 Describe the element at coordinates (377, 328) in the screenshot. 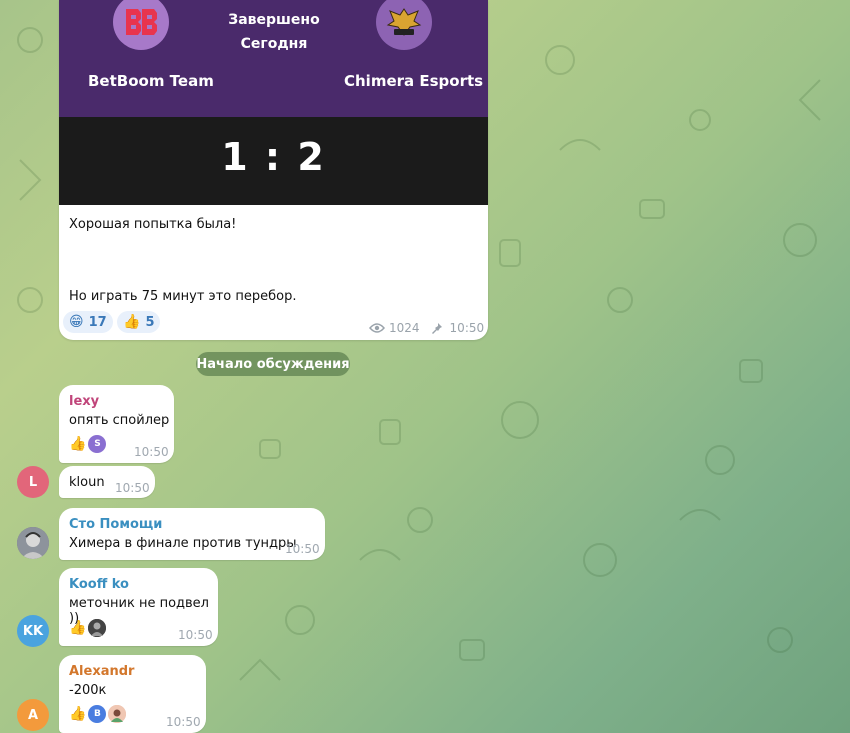

I see `views-eye-icon` at that location.